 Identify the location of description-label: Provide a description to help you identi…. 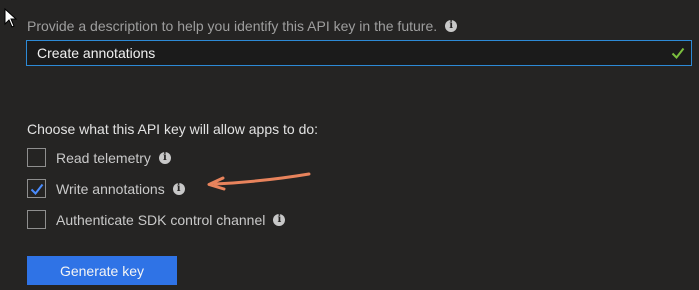
(232, 26).